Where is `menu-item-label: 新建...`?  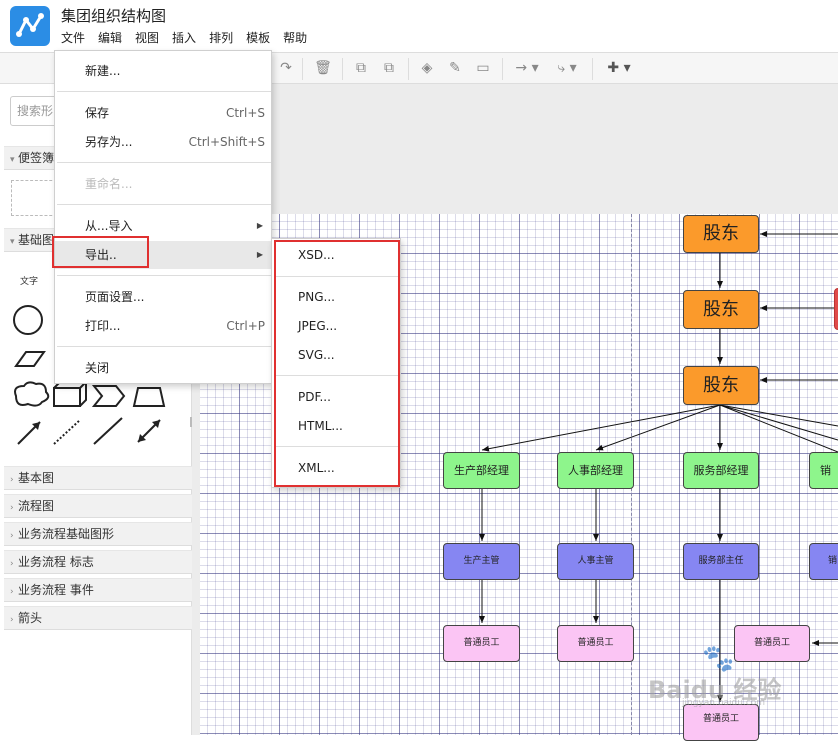 menu-item-label: 新建... is located at coordinates (103, 71).